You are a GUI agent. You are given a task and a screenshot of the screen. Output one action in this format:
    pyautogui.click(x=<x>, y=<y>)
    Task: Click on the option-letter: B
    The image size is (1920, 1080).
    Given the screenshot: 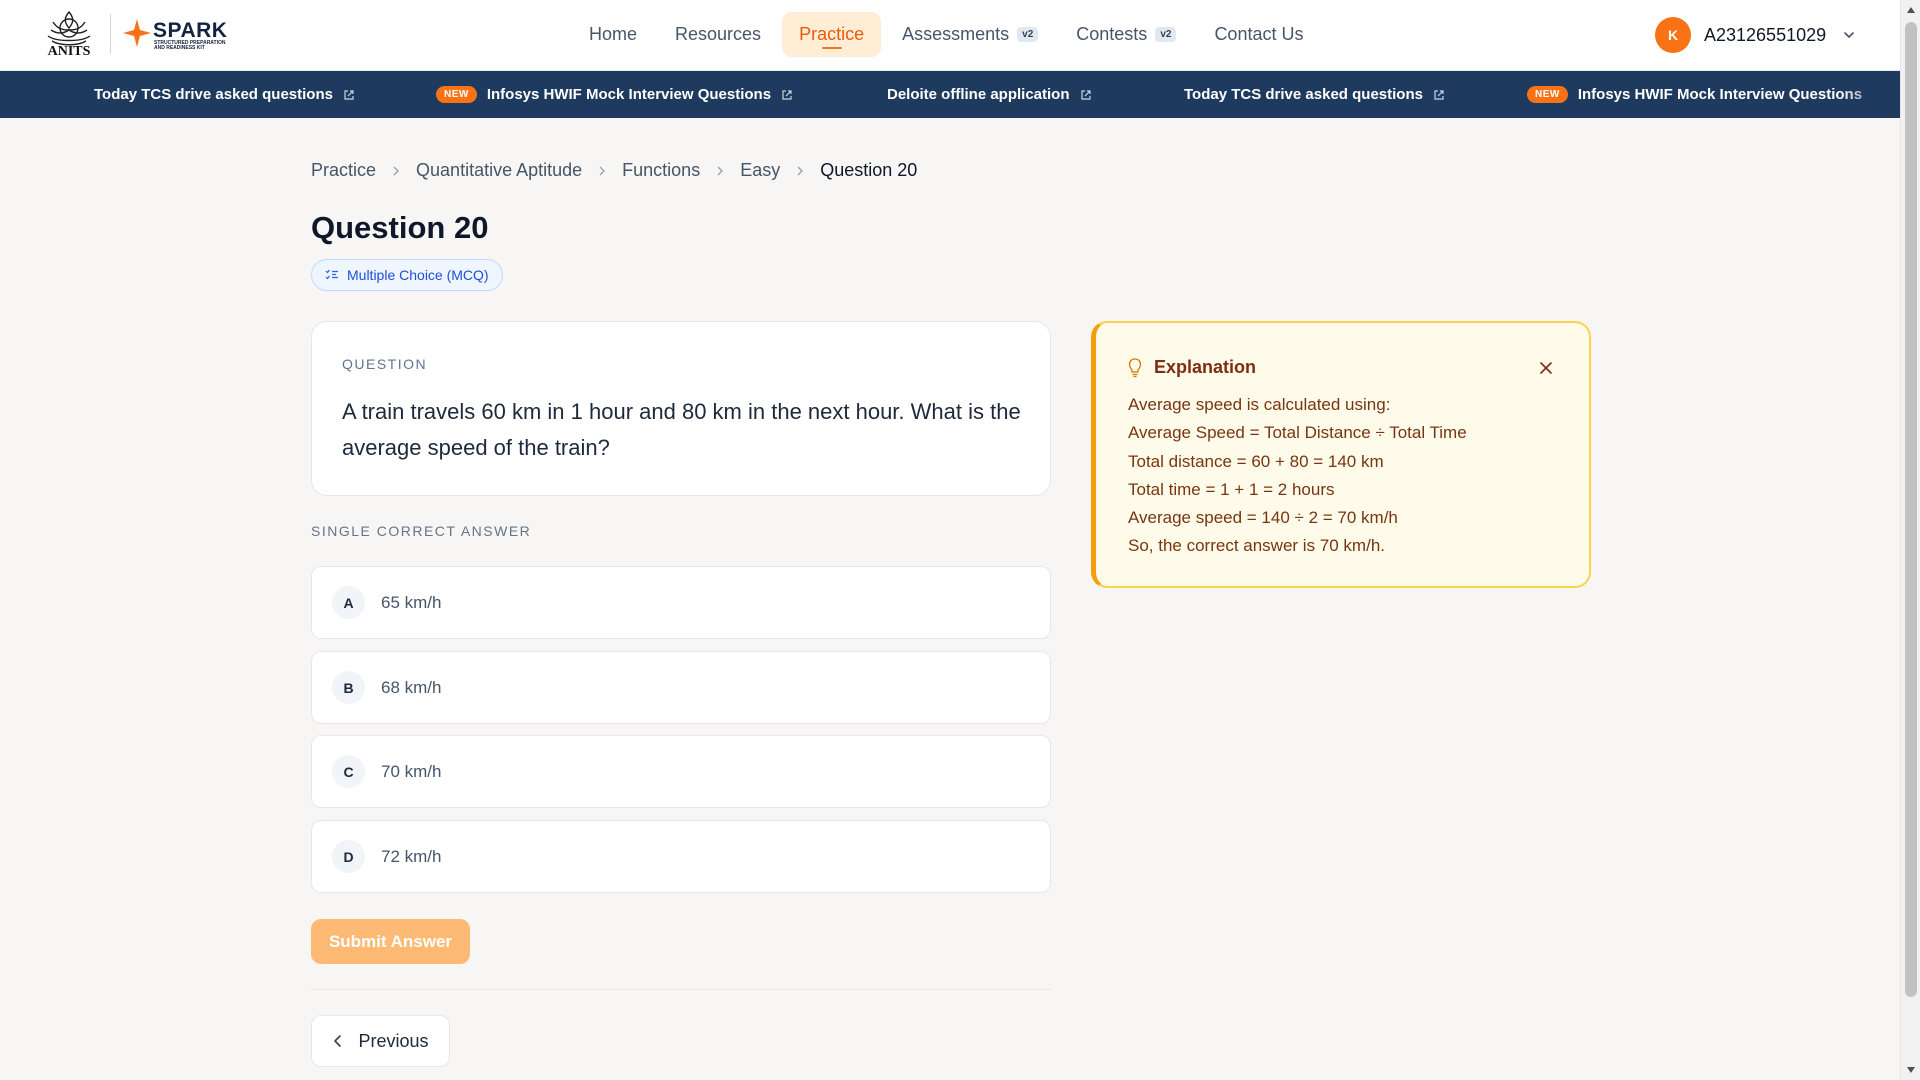 What is the action you would take?
    pyautogui.click(x=348, y=687)
    